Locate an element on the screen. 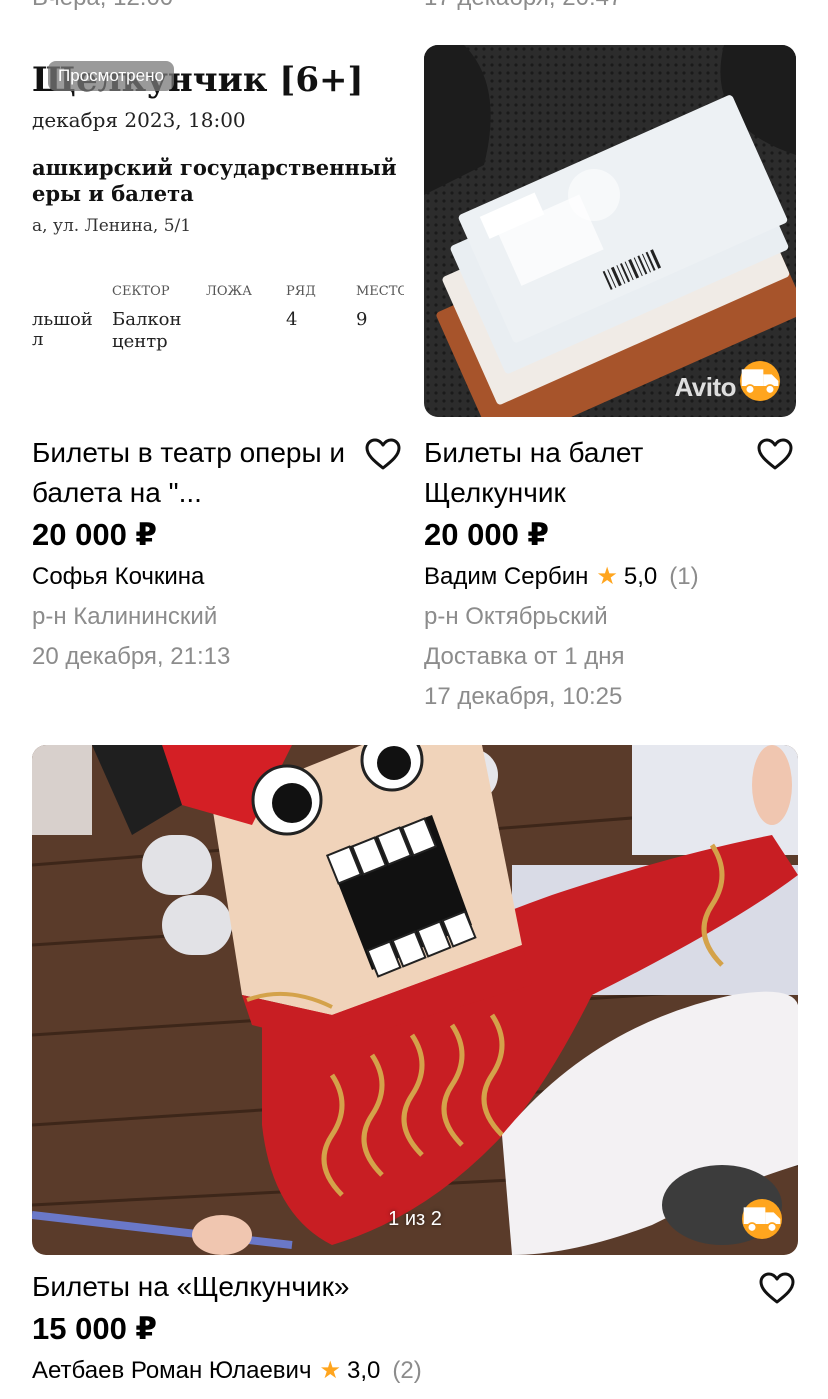  ticket-venue-2: еры и балета is located at coordinates (113, 193).